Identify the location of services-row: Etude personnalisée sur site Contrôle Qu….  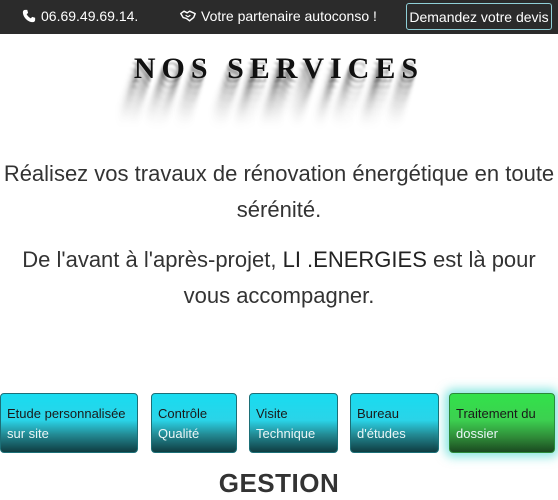
(279, 423).